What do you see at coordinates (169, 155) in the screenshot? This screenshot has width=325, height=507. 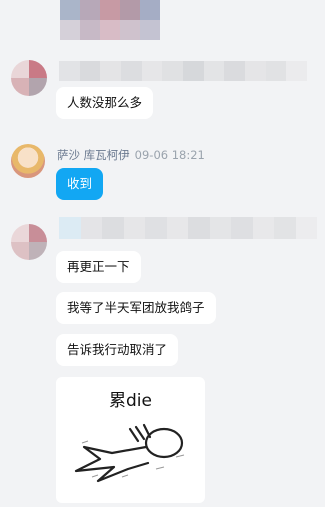 I see `message-timestamp: 09-06 18:21` at bounding box center [169, 155].